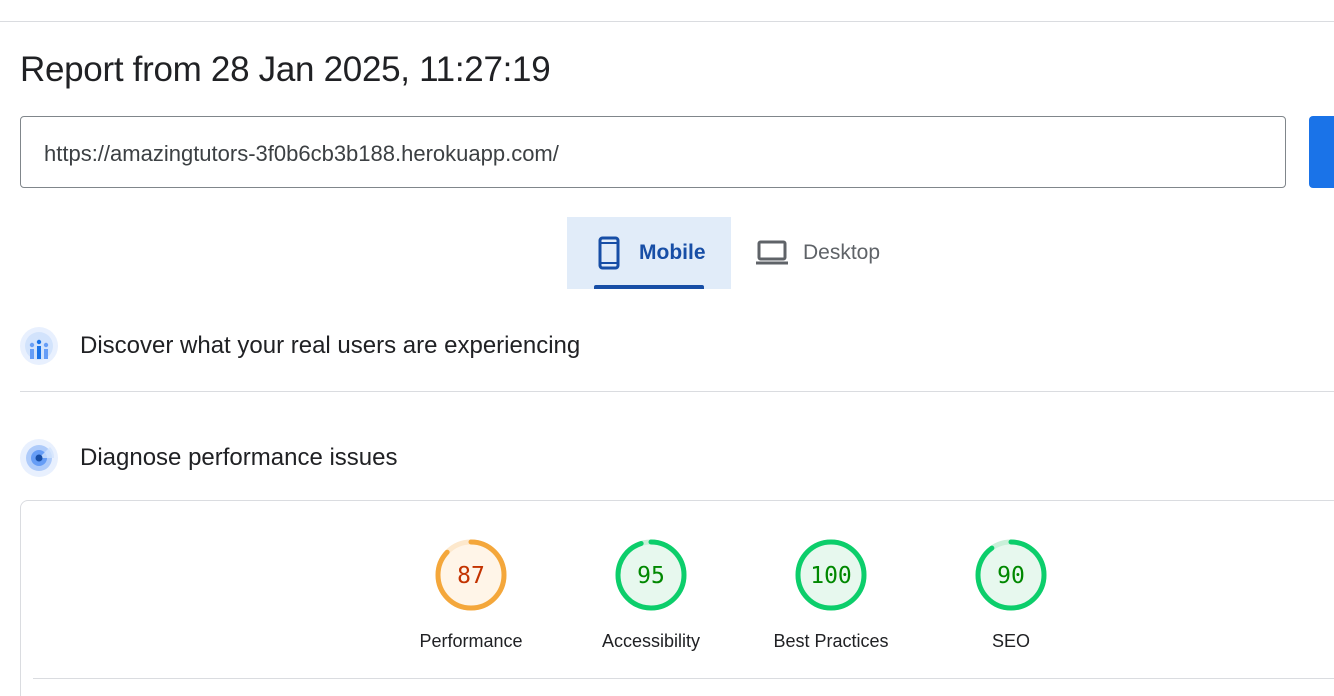 The width and height of the screenshot is (1334, 696). I want to click on selected-tab-indicator, so click(649, 287).